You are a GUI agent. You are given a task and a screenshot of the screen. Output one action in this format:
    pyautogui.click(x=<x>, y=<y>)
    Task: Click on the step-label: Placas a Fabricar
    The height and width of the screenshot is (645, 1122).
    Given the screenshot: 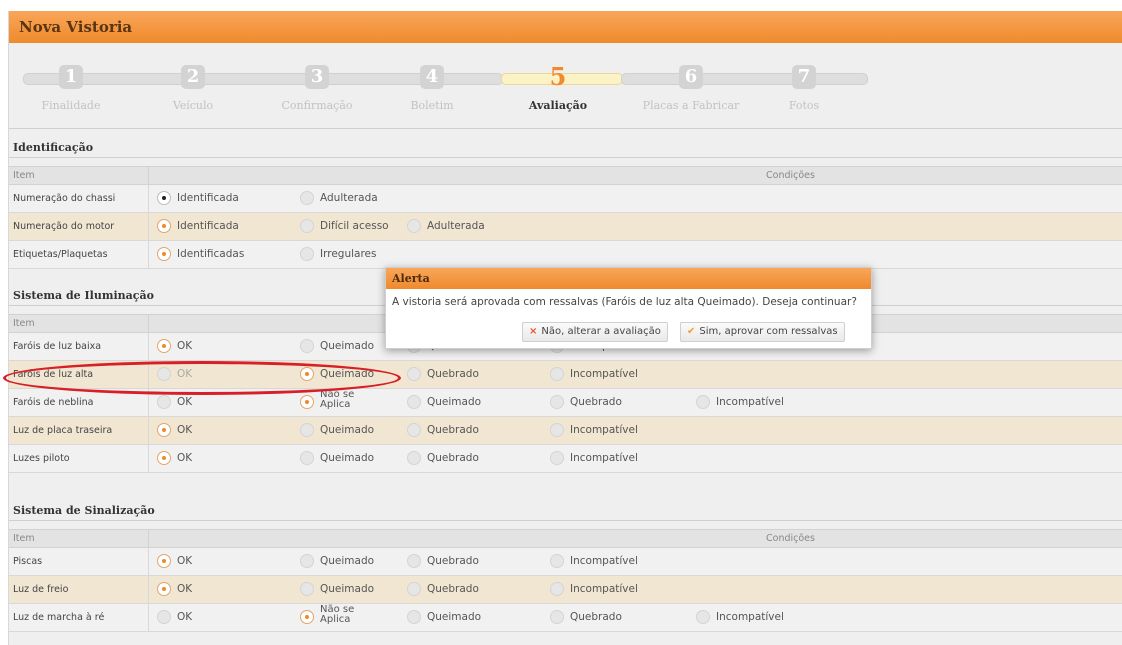 What is the action you would take?
    pyautogui.click(x=691, y=105)
    